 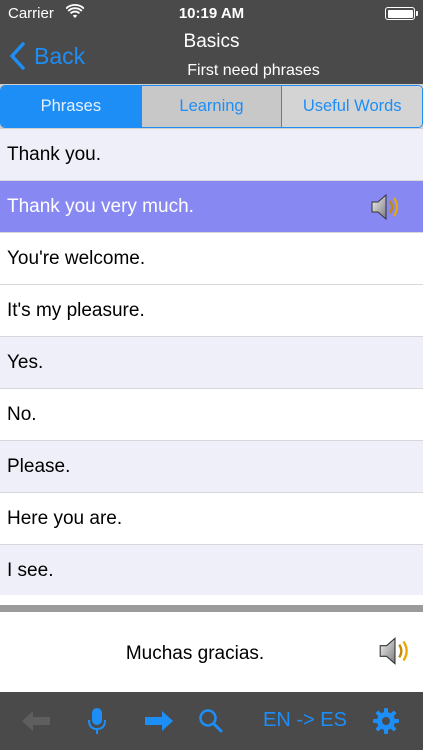 What do you see at coordinates (22, 414) in the screenshot?
I see `phrase-text: No.` at bounding box center [22, 414].